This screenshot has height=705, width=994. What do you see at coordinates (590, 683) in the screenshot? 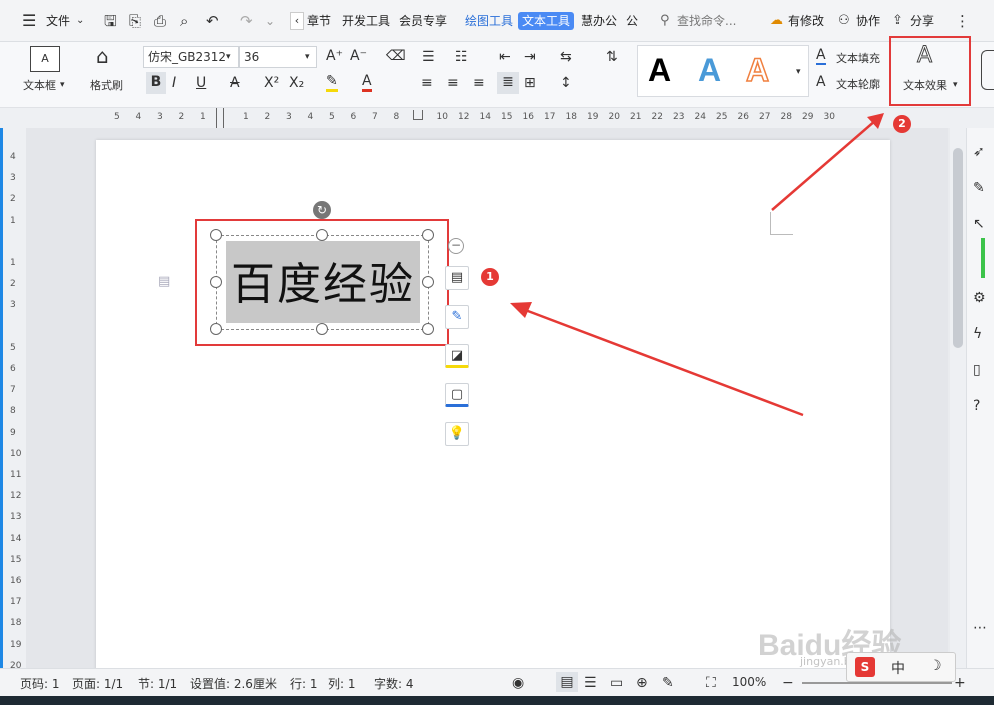
I see `outline-view-icon: ☰` at bounding box center [590, 683].